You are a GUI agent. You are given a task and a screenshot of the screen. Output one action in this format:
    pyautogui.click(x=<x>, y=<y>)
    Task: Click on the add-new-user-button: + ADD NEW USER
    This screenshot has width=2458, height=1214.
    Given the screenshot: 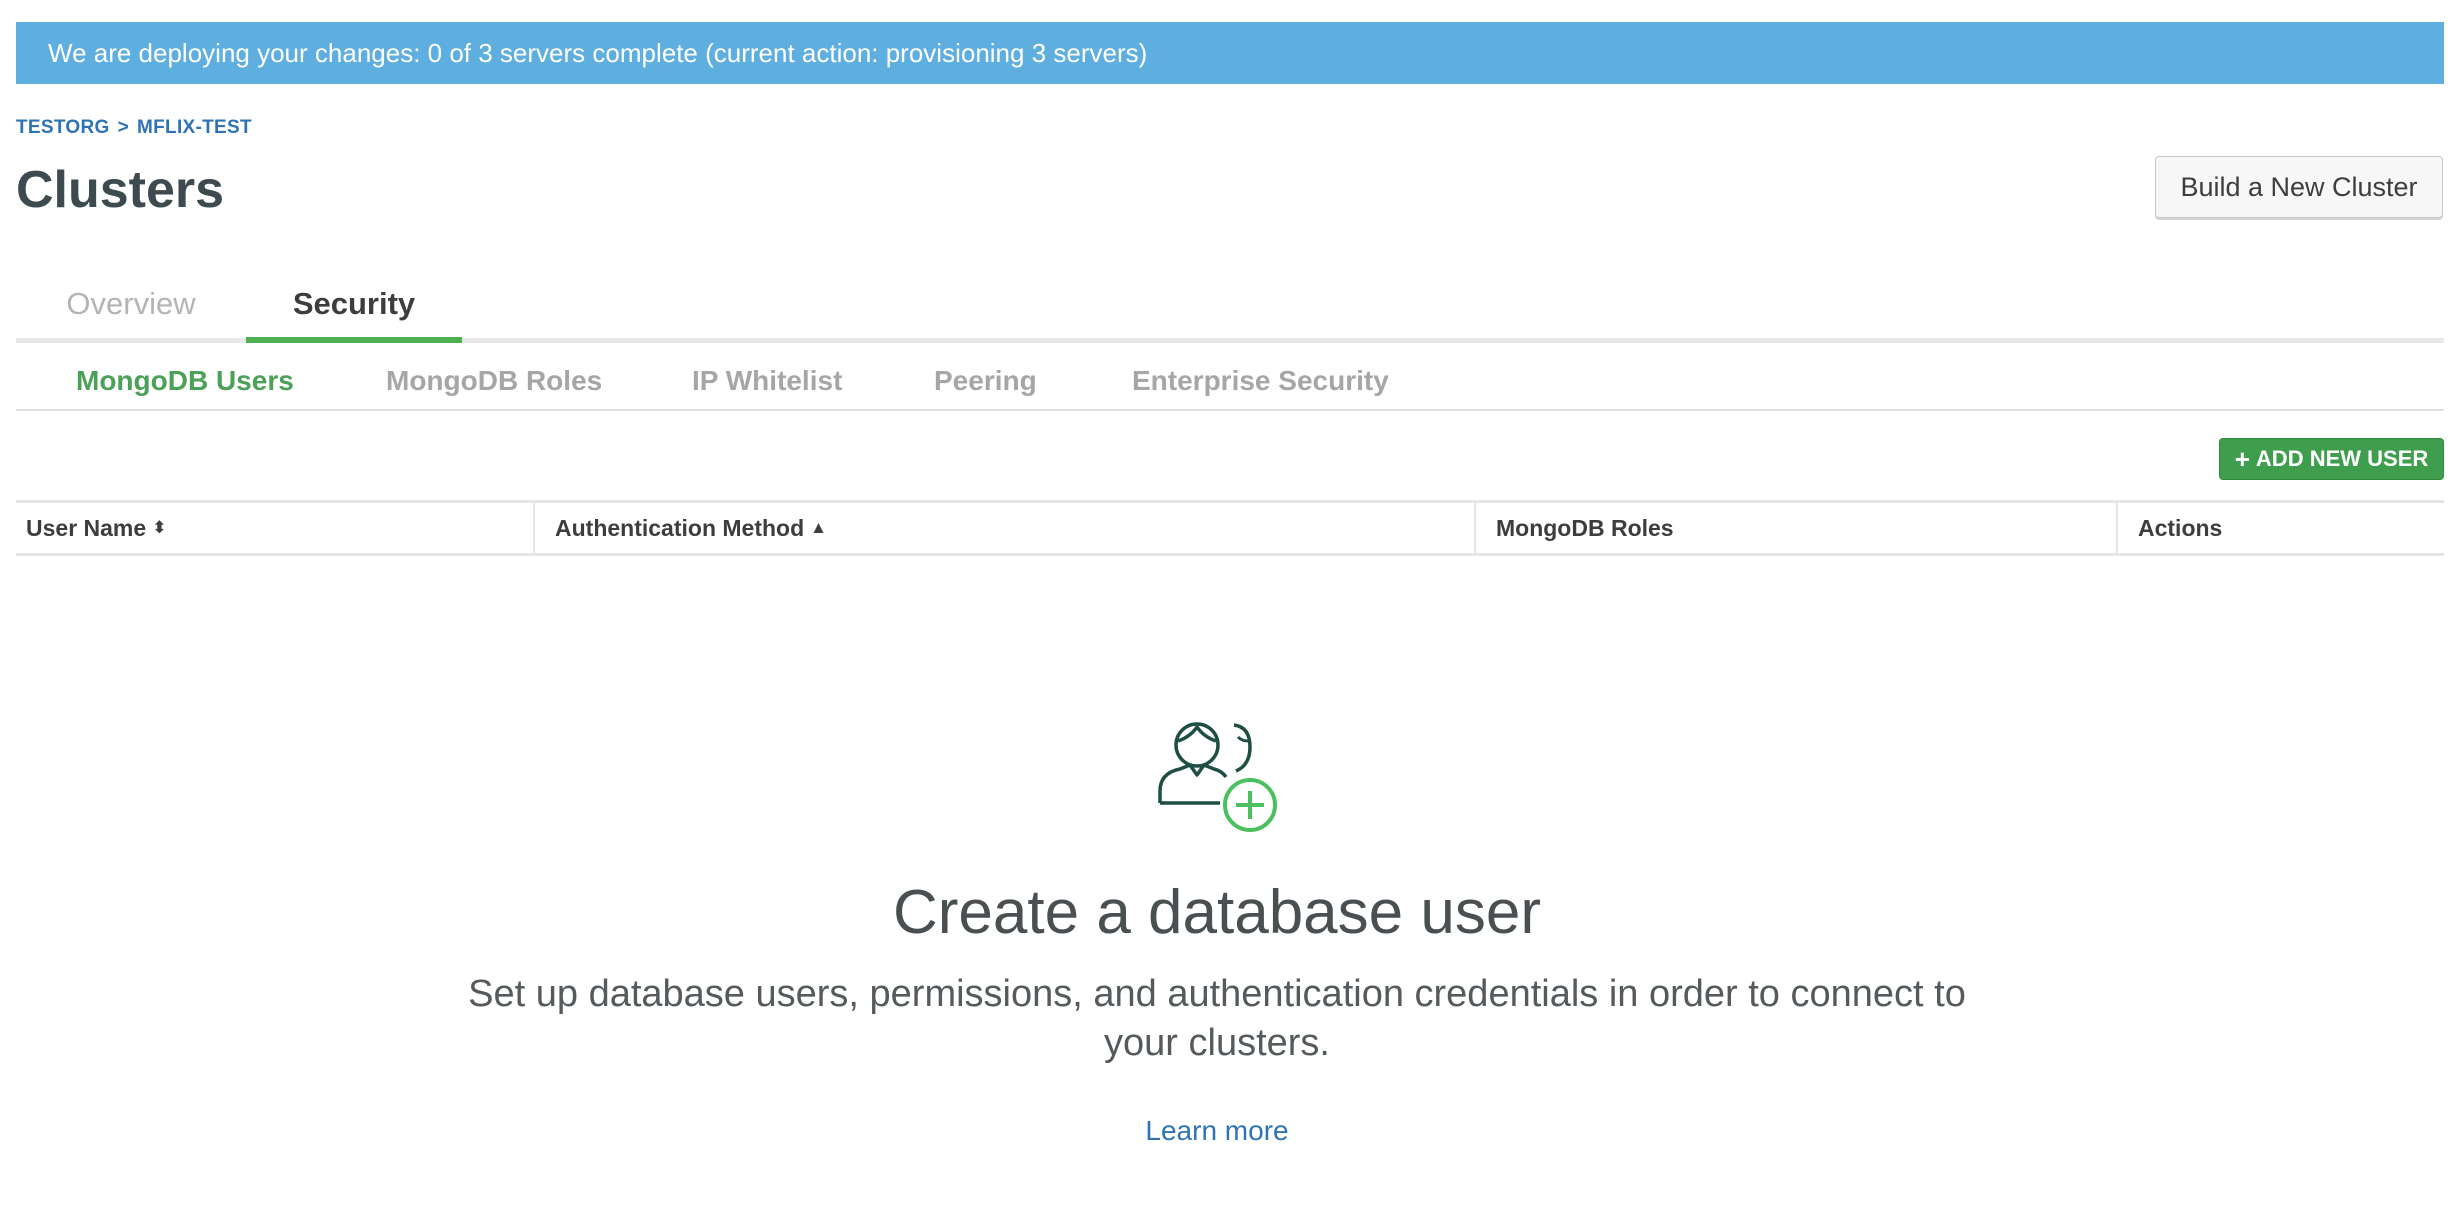 What is the action you would take?
    pyautogui.click(x=2331, y=459)
    